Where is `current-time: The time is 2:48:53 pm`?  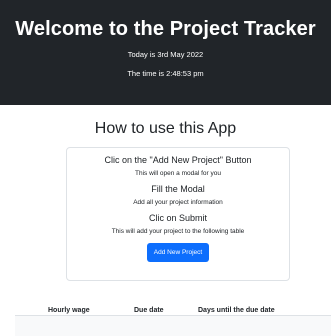
current-time: The time is 2:48:53 pm is located at coordinates (165, 73).